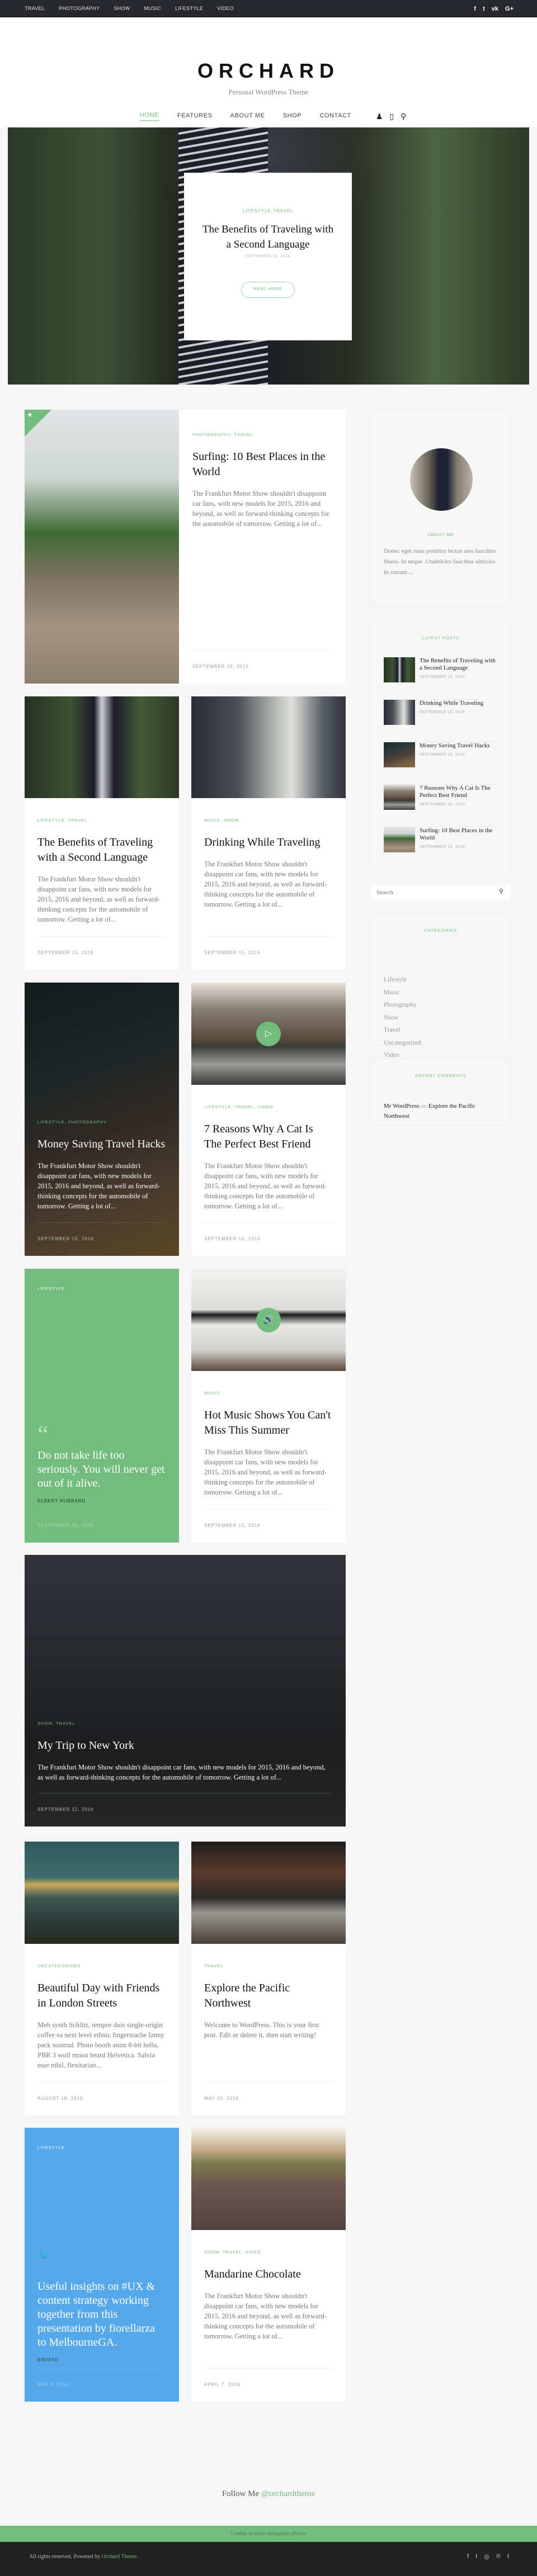  What do you see at coordinates (262, 434) in the screenshot?
I see `post-category: PHOTOGRAPHY, TRAVEL` at bounding box center [262, 434].